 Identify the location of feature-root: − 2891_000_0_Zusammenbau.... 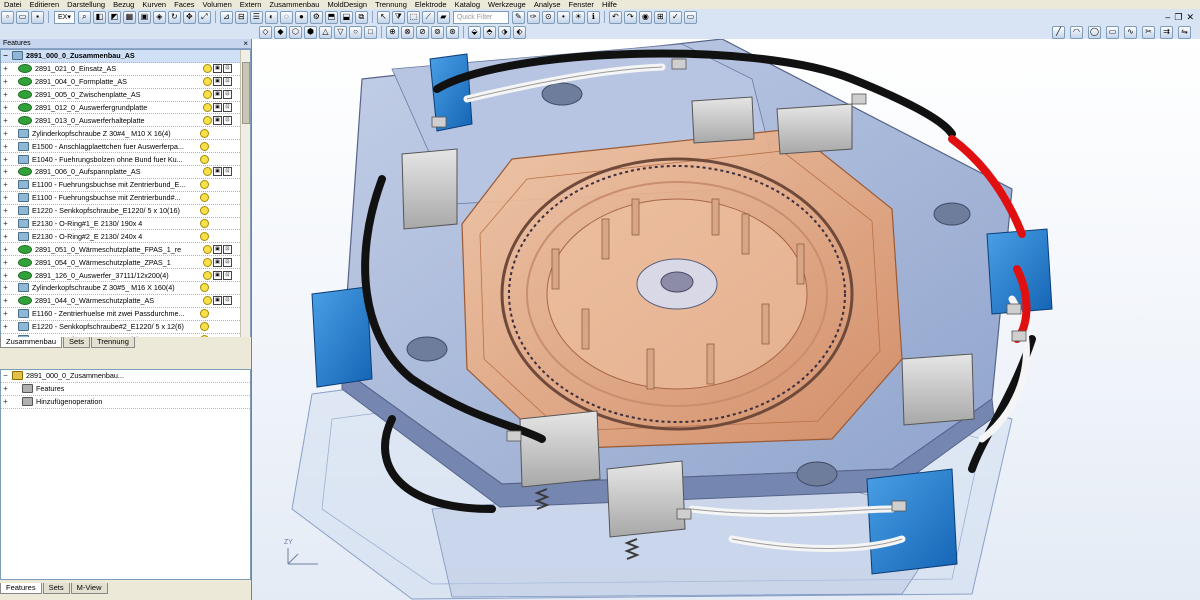
(125, 376).